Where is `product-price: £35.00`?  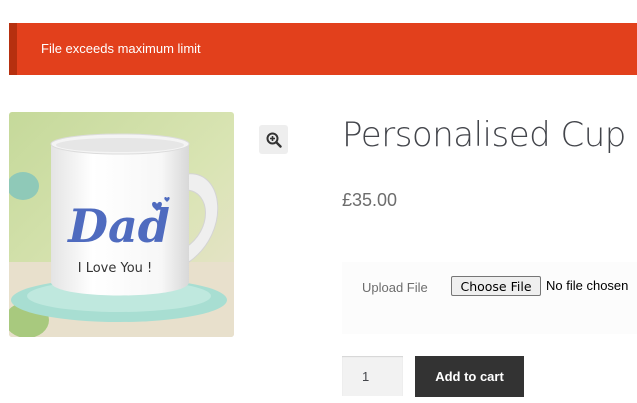 product-price: £35.00 is located at coordinates (370, 200).